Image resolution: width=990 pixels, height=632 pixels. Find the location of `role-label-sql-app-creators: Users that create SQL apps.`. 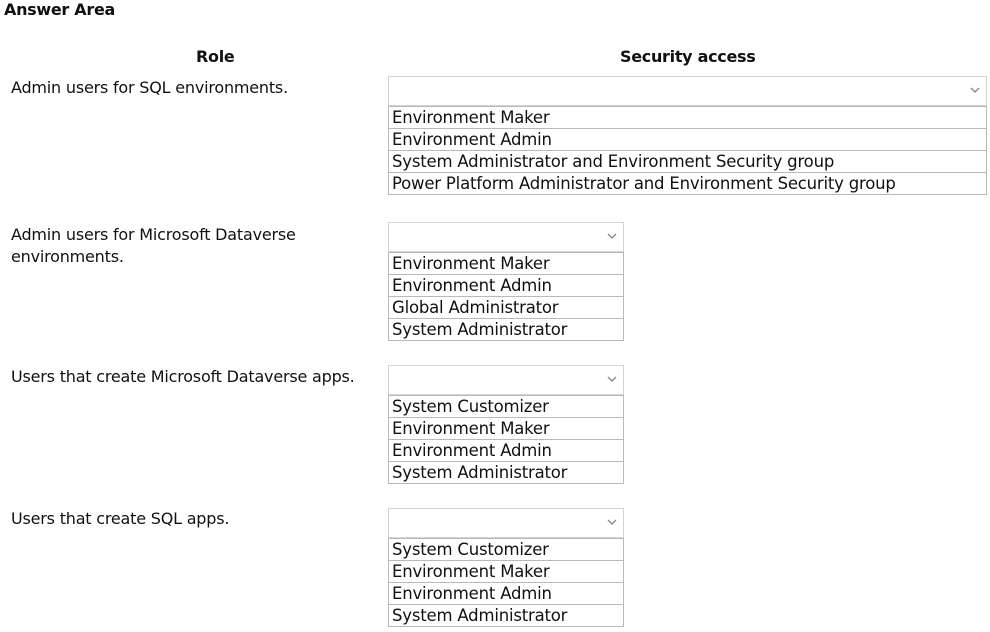

role-label-sql-app-creators: Users that create SQL apps. is located at coordinates (120, 518).